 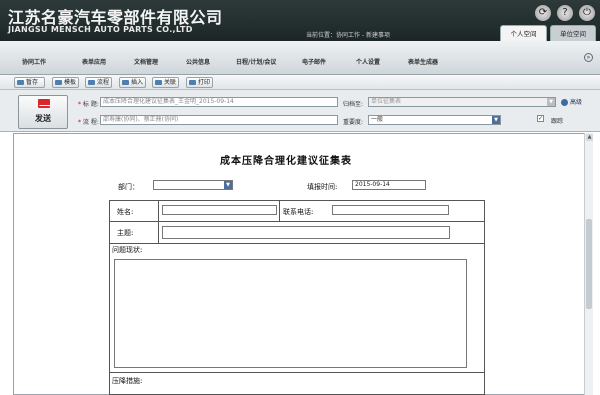 I want to click on breadcrumb: 当前位置：协同工作 - 新建事项, so click(x=348, y=35).